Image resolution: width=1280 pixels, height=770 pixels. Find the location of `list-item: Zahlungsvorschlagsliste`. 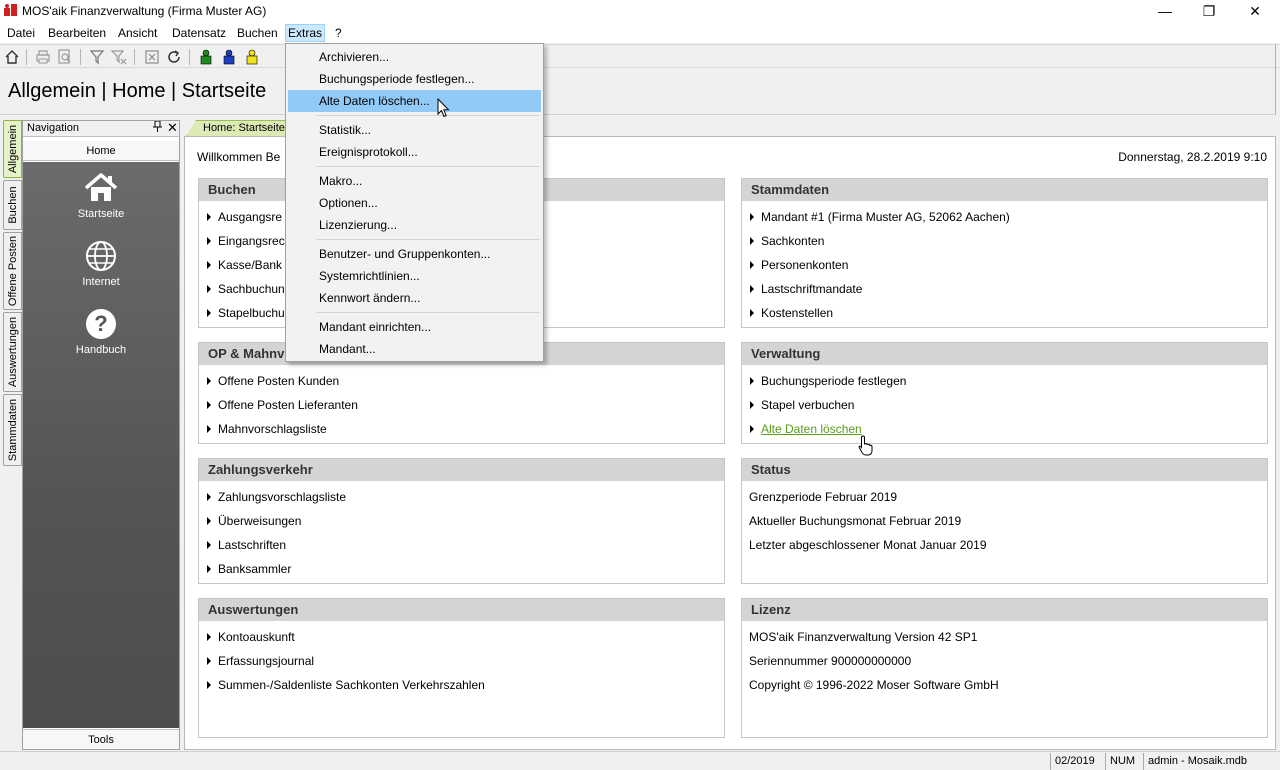

list-item: Zahlungsvorschlagsliste is located at coordinates (276, 497).